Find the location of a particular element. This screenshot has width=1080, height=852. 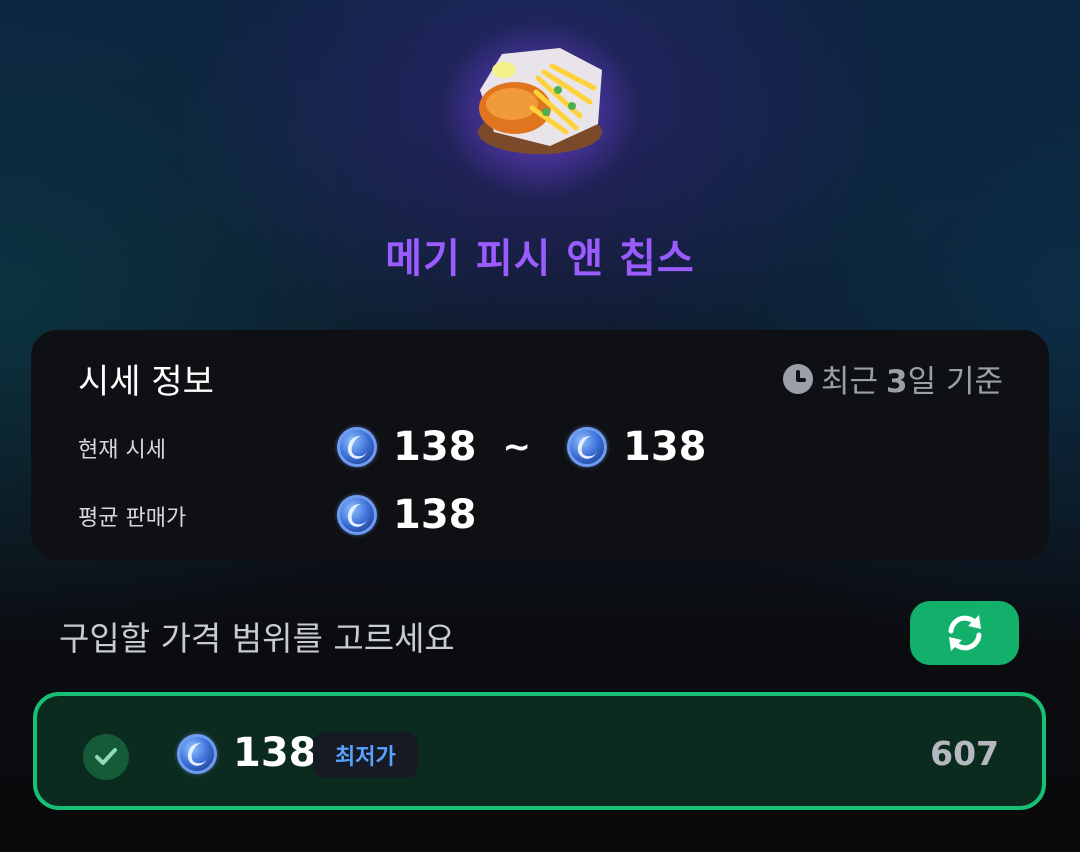

refresh-icon is located at coordinates (964, 633).